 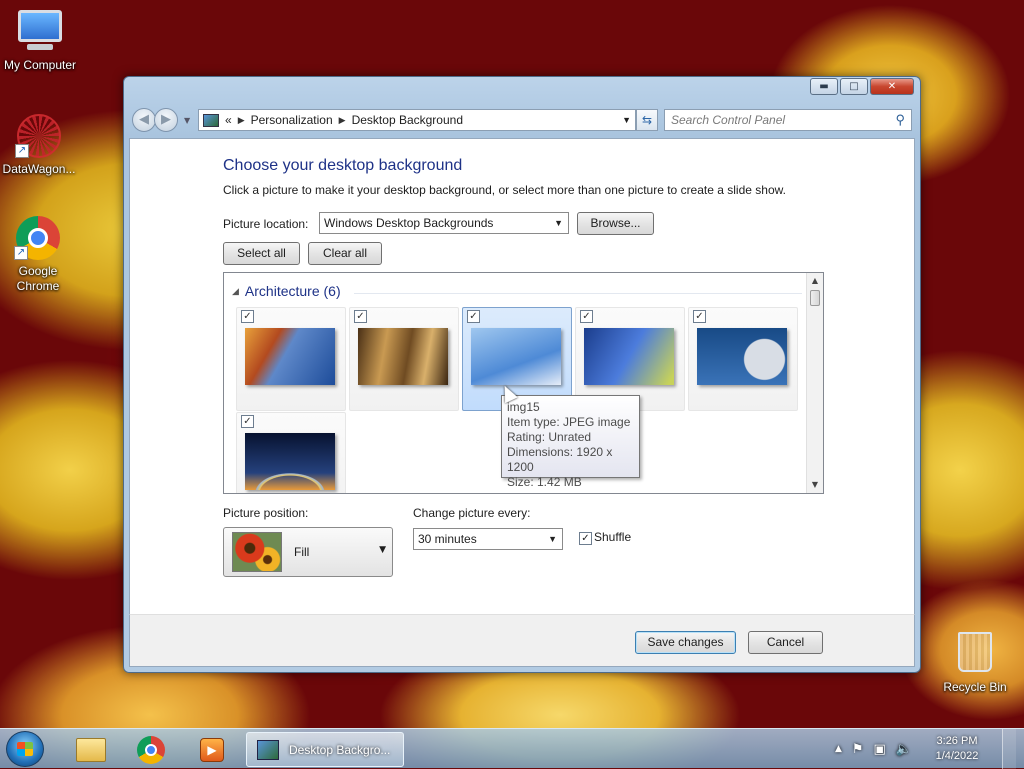 What do you see at coordinates (858, 749) in the screenshot?
I see `action-center-flag-icon: ⚑` at bounding box center [858, 749].